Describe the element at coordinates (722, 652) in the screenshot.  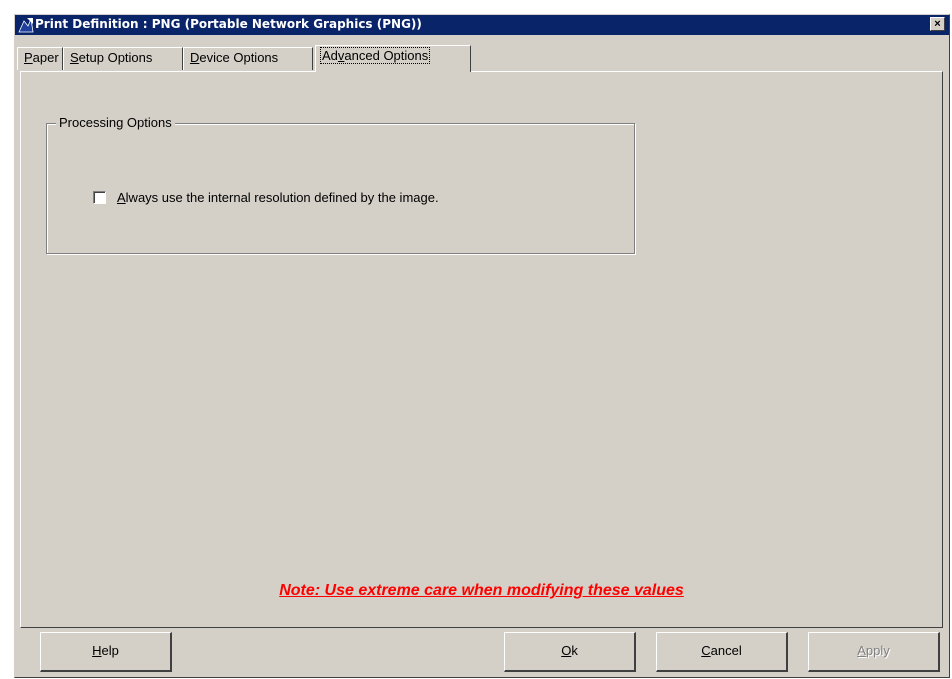
I see `cancel-button: Cancel` at that location.